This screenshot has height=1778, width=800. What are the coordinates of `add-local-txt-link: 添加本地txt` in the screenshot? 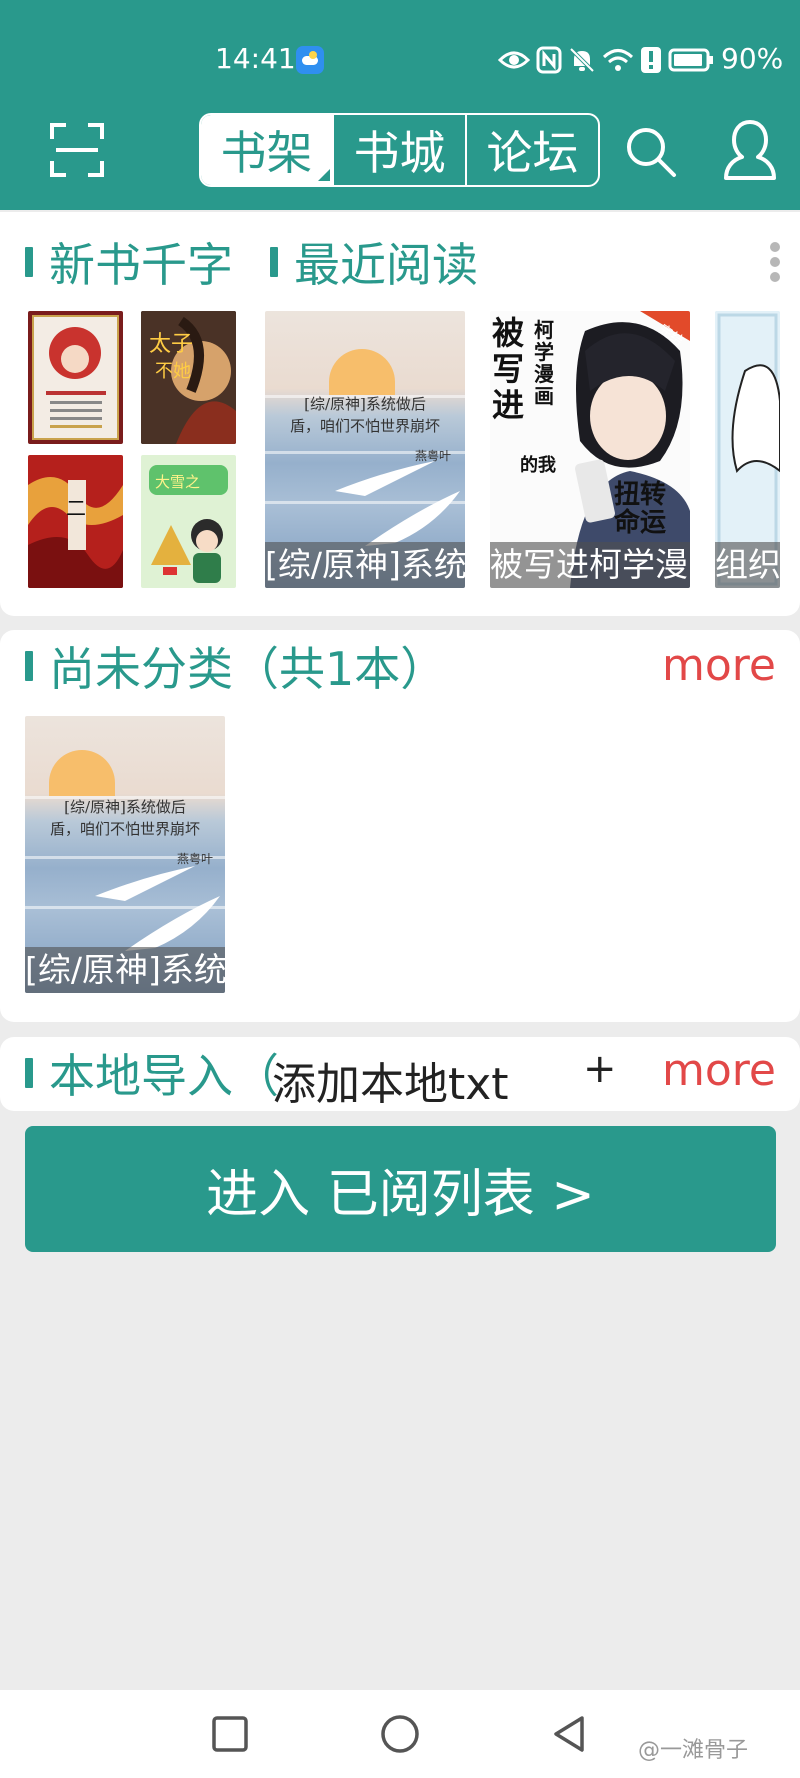 It's located at (390, 1080).